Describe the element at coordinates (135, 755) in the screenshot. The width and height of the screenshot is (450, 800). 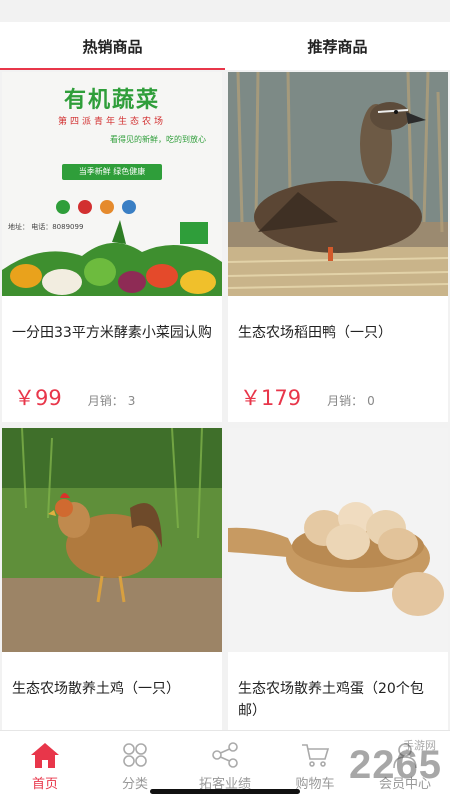
I see `category-icon` at that location.